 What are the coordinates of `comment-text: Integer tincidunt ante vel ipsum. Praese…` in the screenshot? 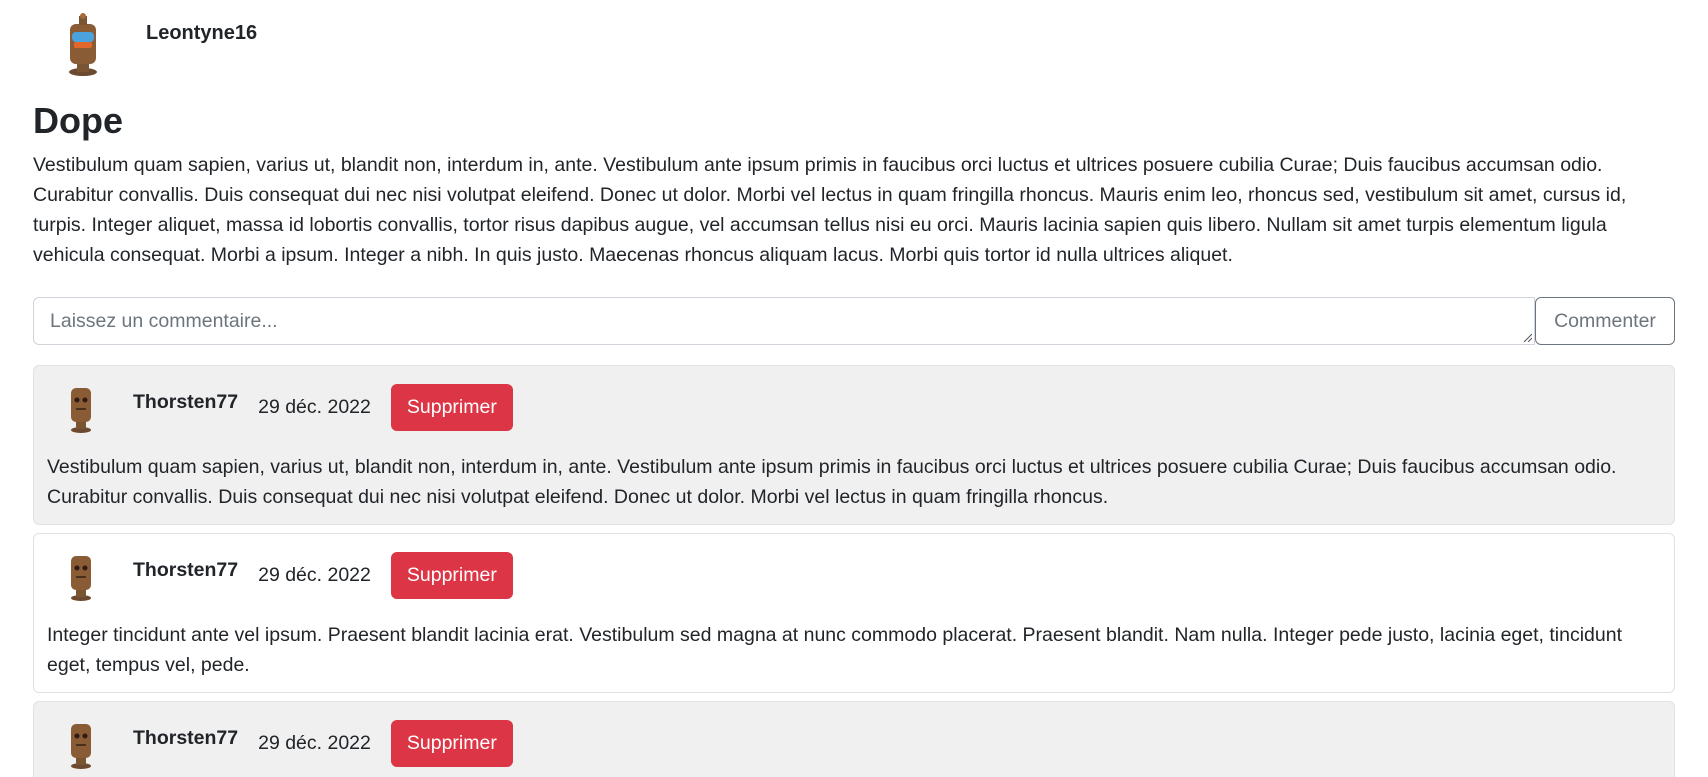 It's located at (835, 650).